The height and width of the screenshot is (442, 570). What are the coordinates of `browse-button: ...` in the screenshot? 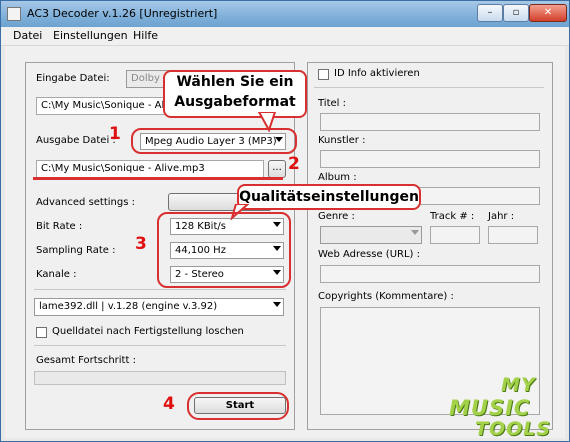 It's located at (277, 169).